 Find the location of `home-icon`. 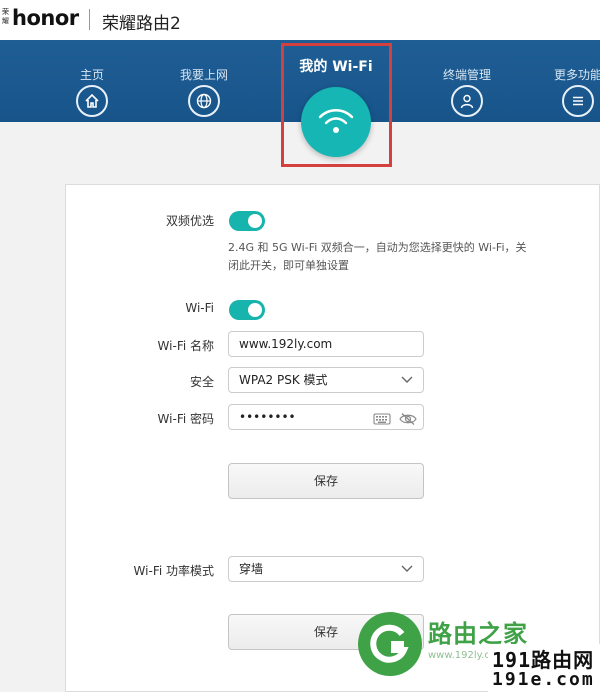

home-icon is located at coordinates (92, 101).